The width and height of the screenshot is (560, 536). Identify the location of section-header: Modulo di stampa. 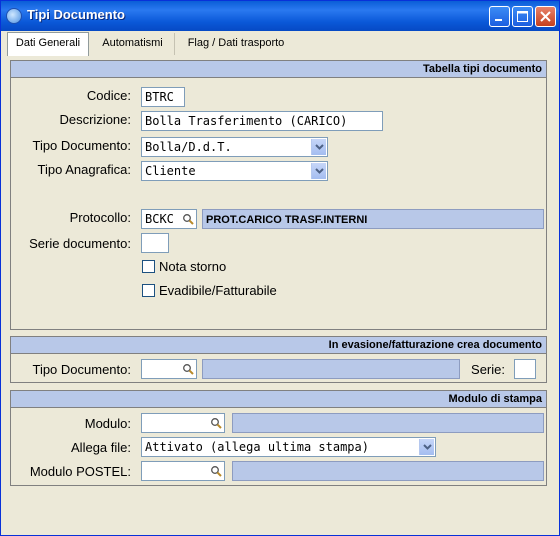
(278, 399).